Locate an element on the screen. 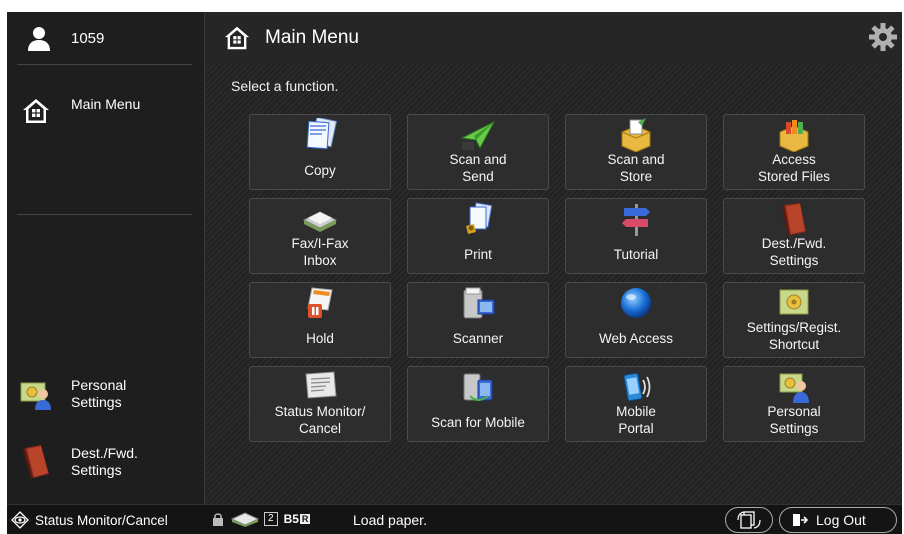 The image size is (904, 534). tile-label: Scan for Mobile is located at coordinates (478, 422).